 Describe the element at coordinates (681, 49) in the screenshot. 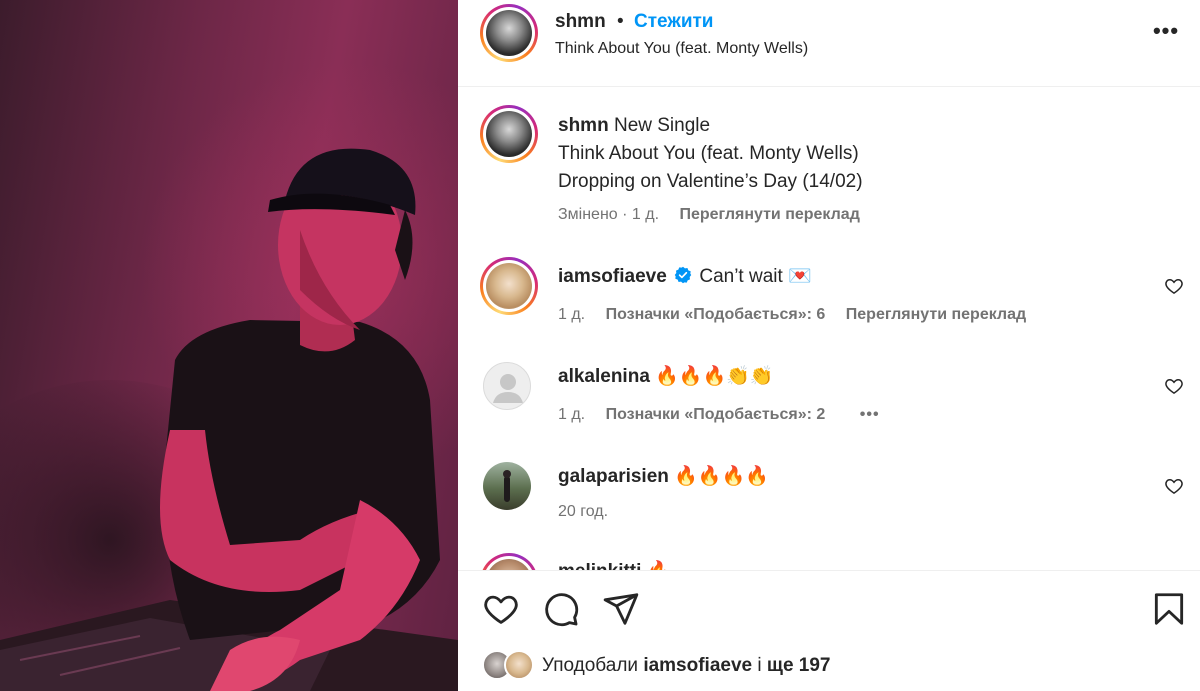

I see `audio-title-link: Think About You (feat. Monty Wells)` at that location.